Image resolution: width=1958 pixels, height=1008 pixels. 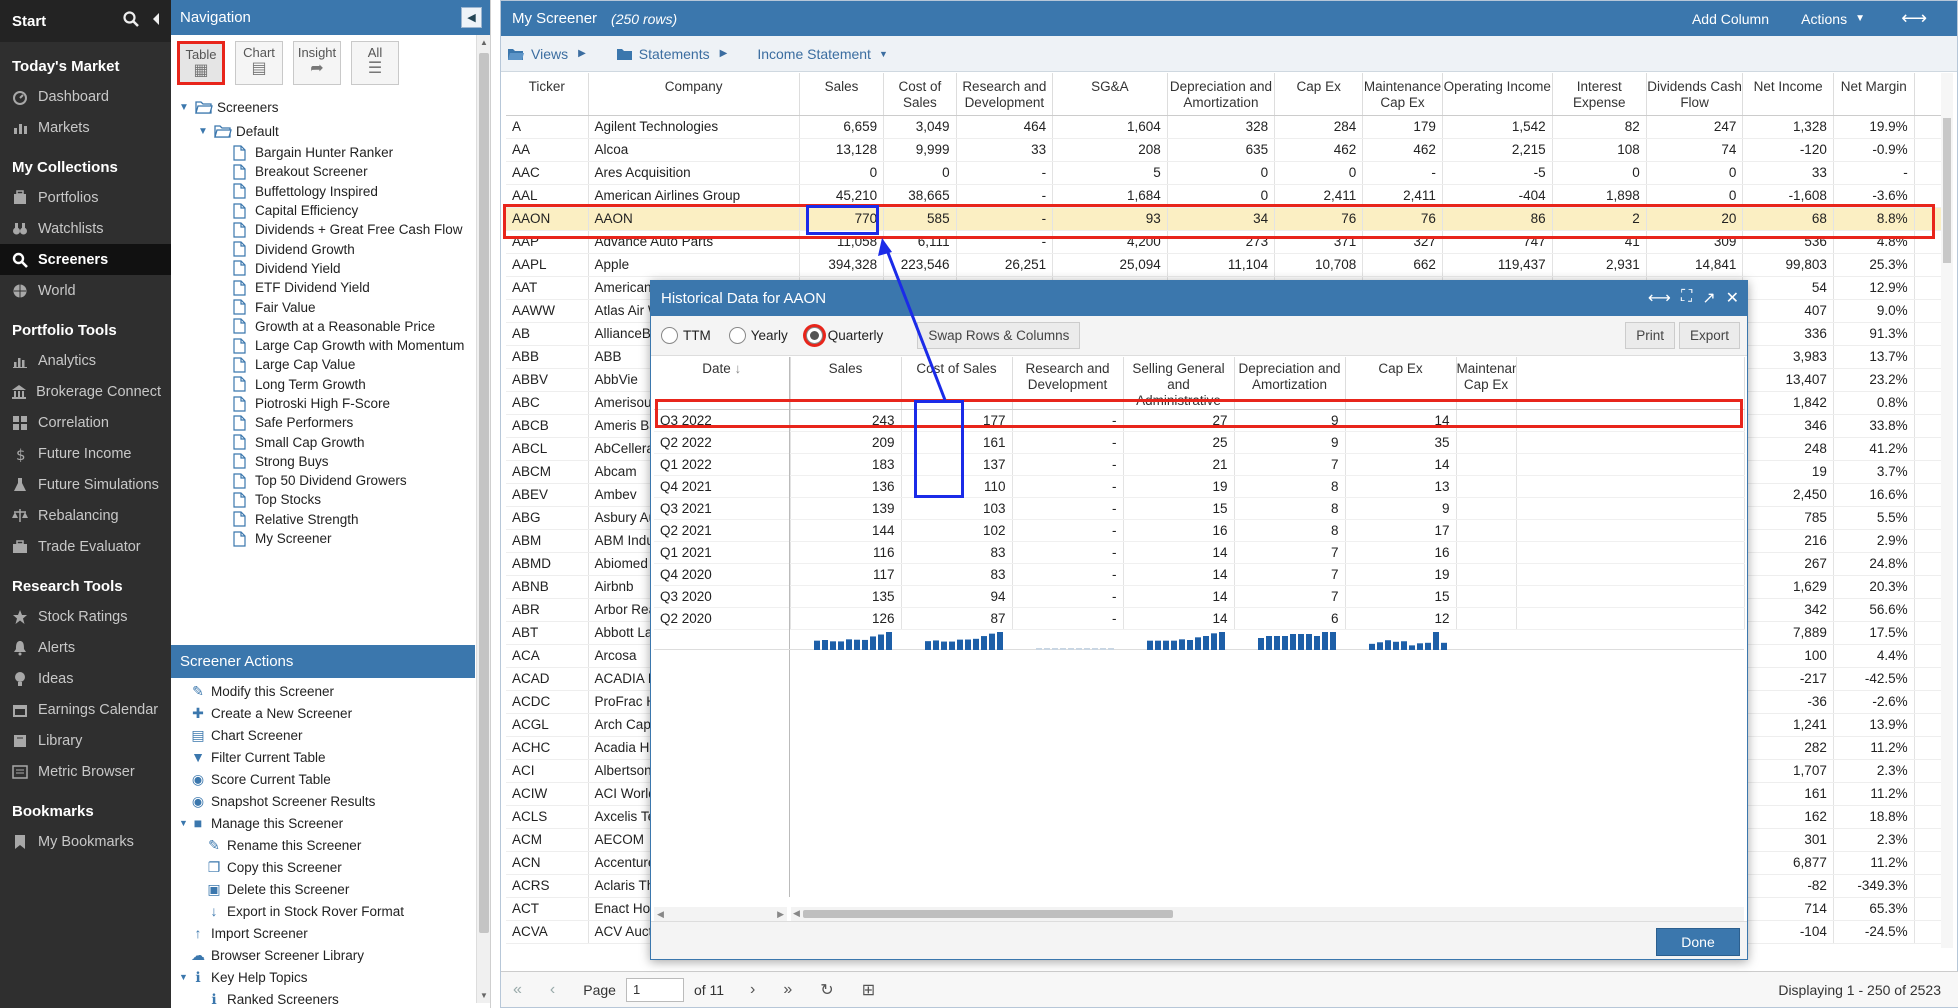 What do you see at coordinates (868, 990) in the screenshot?
I see `add-icon: ⊞` at bounding box center [868, 990].